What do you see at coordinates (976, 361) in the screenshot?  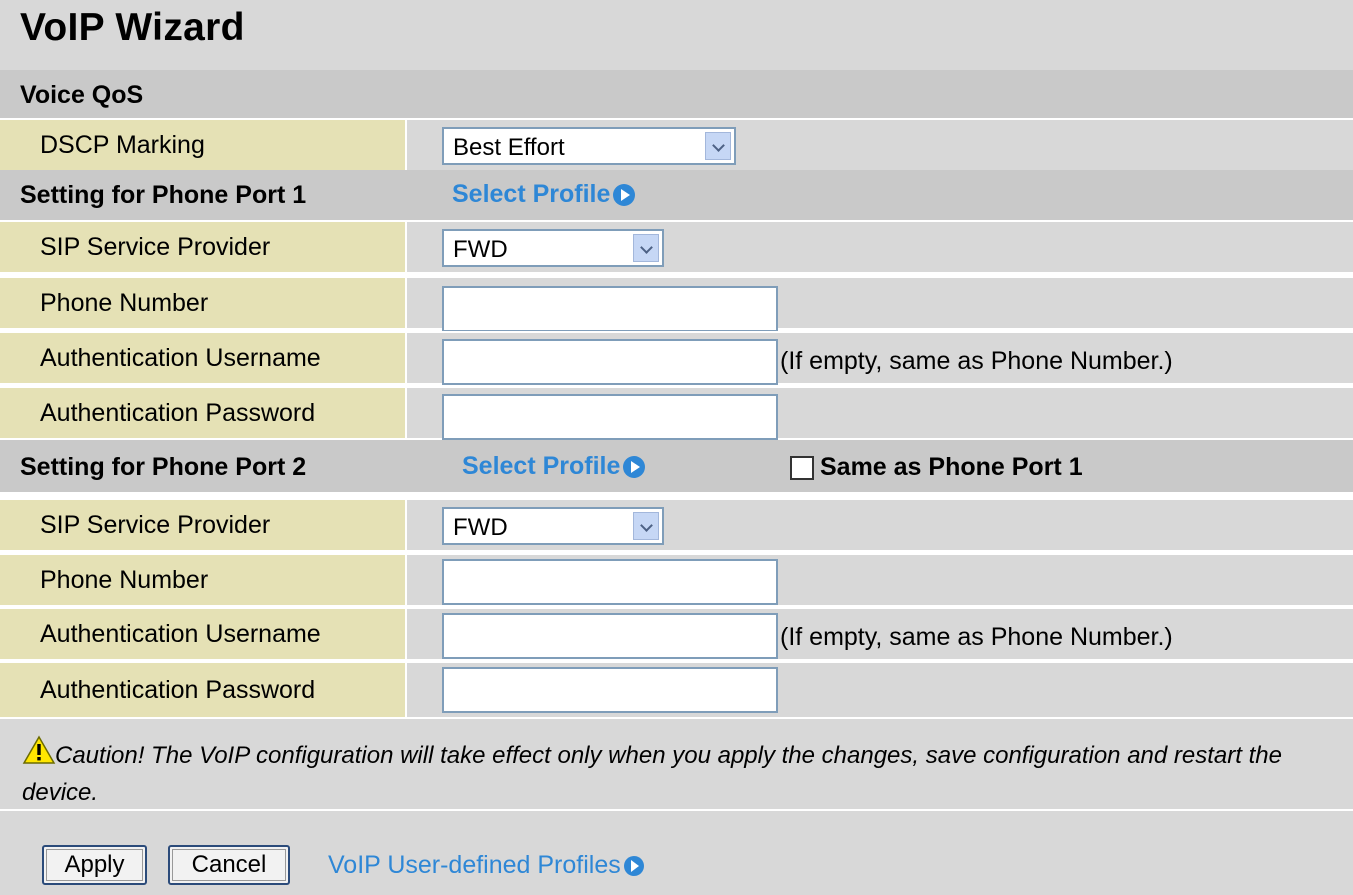 I see `p1-username-hint: (If empty, same as Phone Number.)` at bounding box center [976, 361].